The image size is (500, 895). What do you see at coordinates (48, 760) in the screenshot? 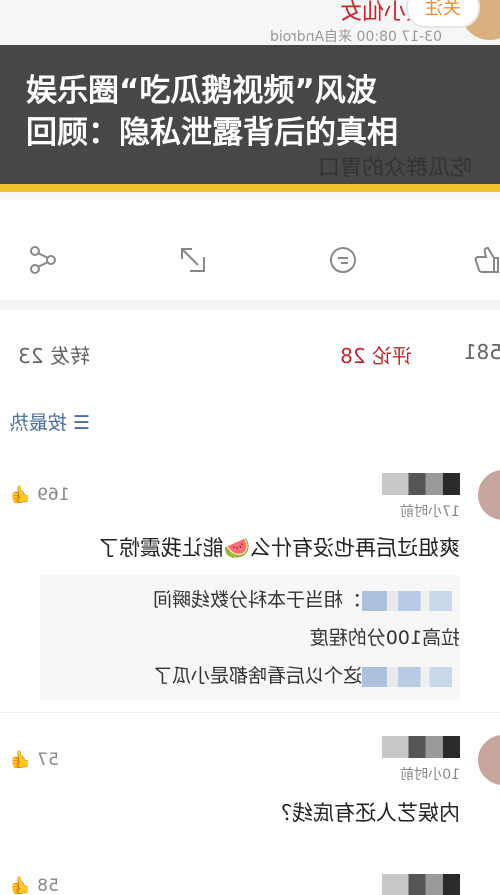
I see `comment-like-count: 57` at bounding box center [48, 760].